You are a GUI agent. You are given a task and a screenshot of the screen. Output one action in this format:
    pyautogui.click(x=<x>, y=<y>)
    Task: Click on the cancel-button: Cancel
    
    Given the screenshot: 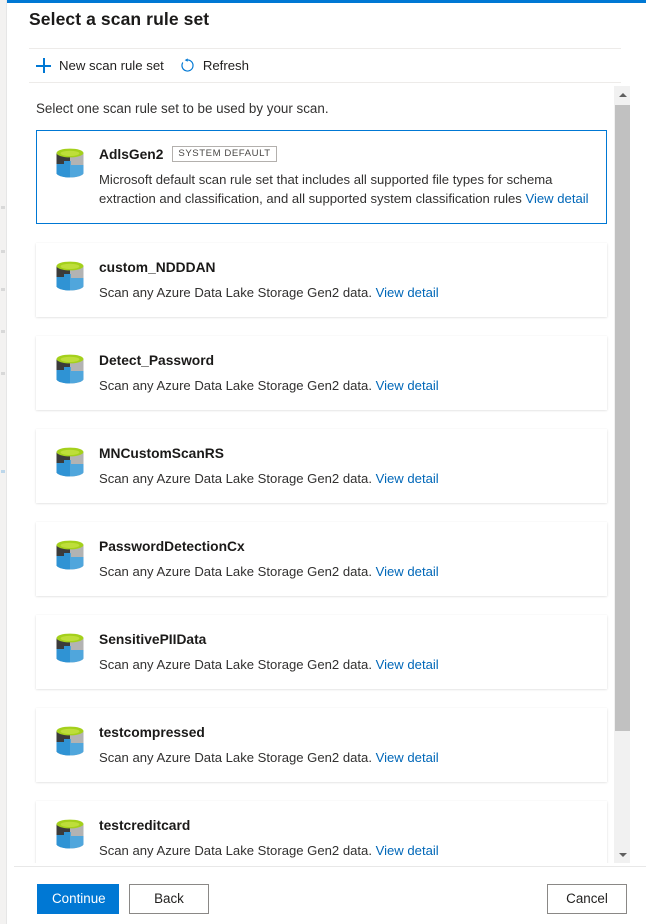 What is the action you would take?
    pyautogui.click(x=587, y=899)
    